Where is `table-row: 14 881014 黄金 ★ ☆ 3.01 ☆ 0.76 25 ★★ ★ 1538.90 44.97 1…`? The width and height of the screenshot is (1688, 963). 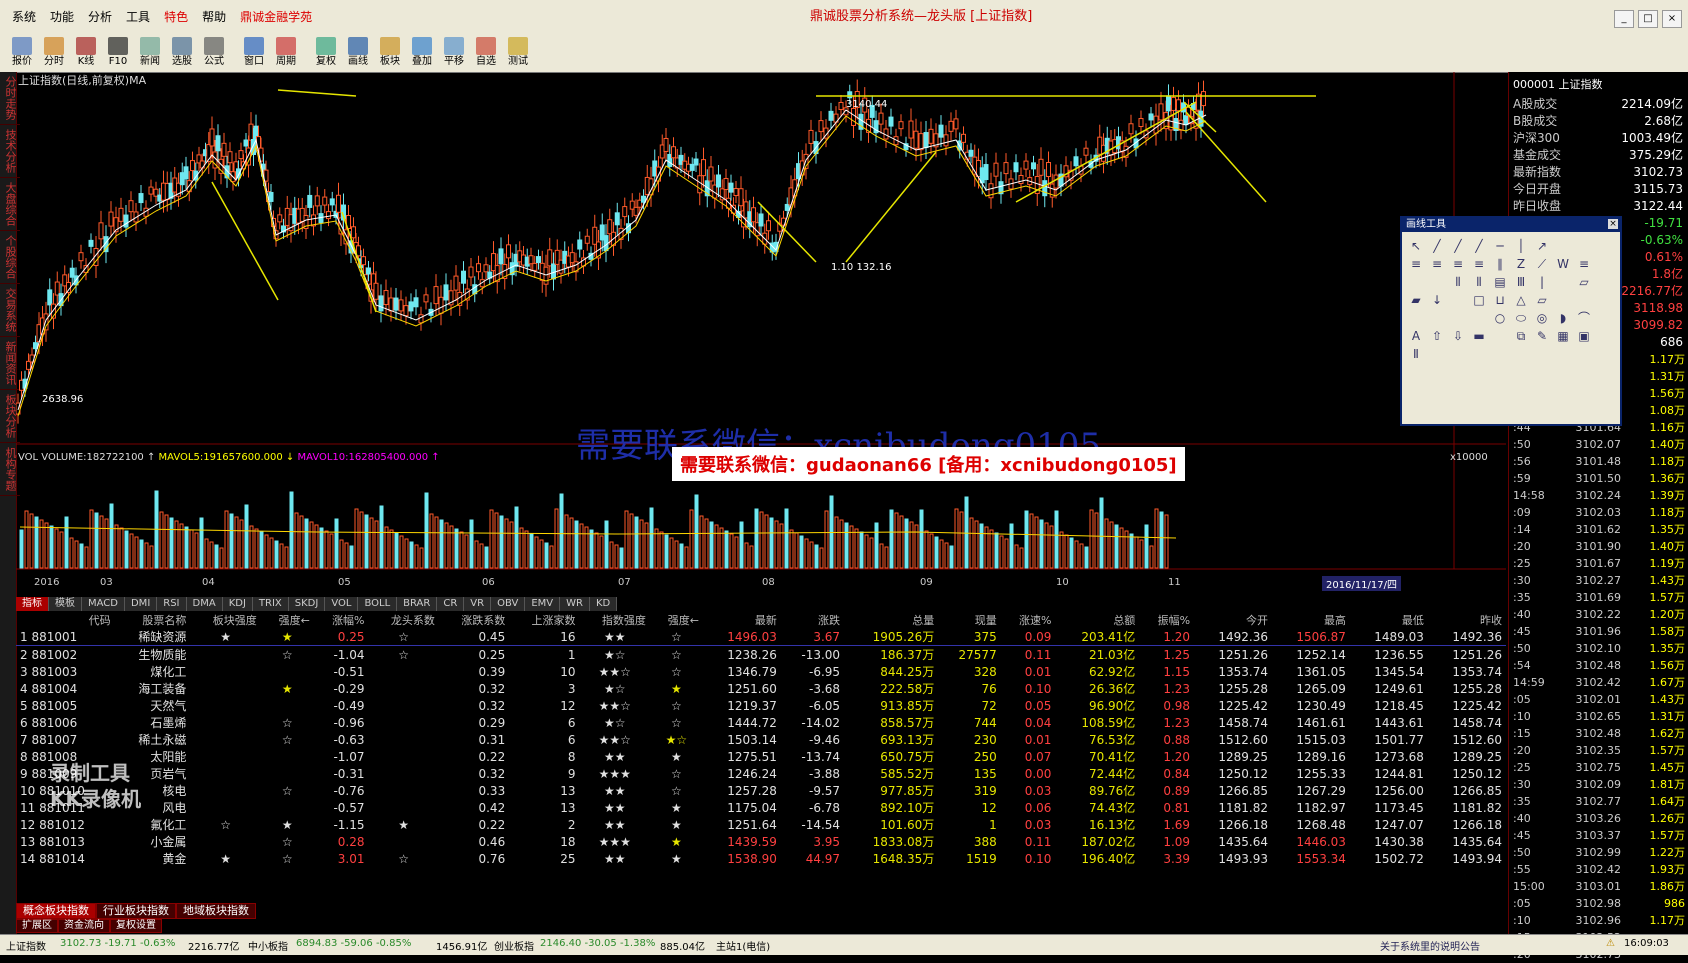 table-row: 14 881014 黄金 ★ ☆ 3.01 ☆ 0.76 25 ★★ ★ 1538.90 44.97 1… is located at coordinates (761, 858).